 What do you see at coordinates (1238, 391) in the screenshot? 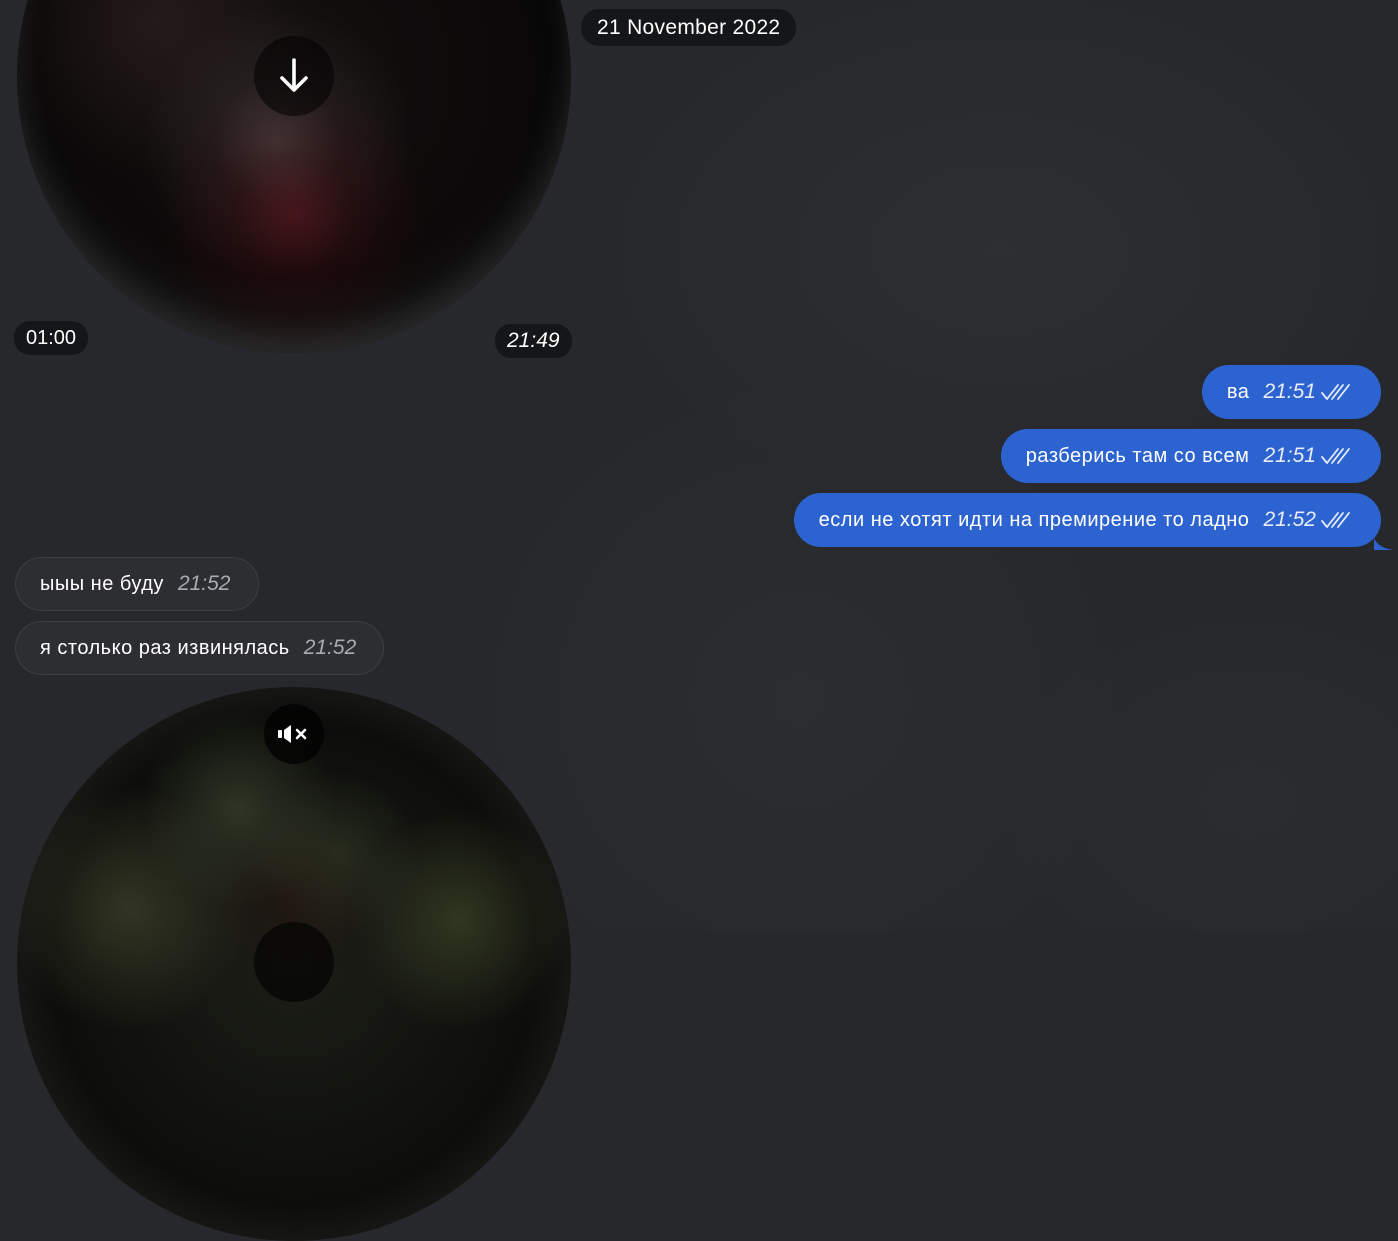
I see `message-text: ва` at bounding box center [1238, 391].